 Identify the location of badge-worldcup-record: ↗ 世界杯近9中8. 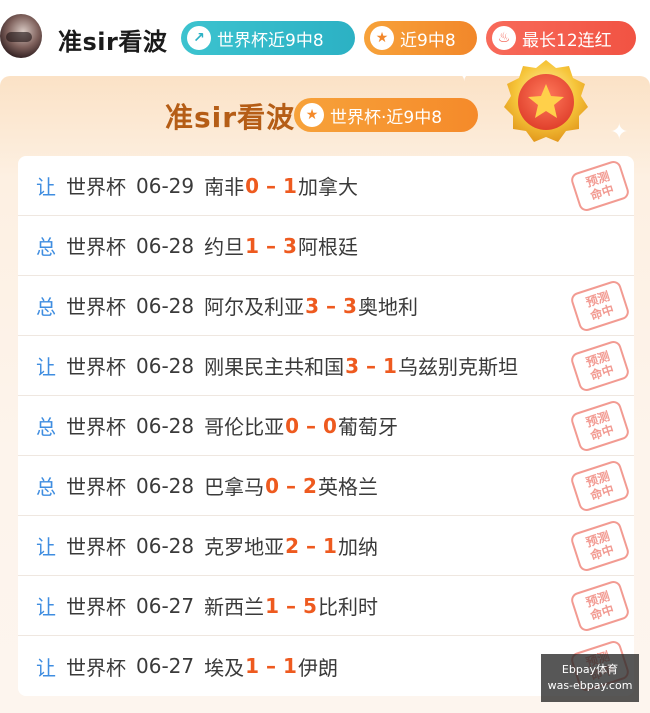
(268, 38).